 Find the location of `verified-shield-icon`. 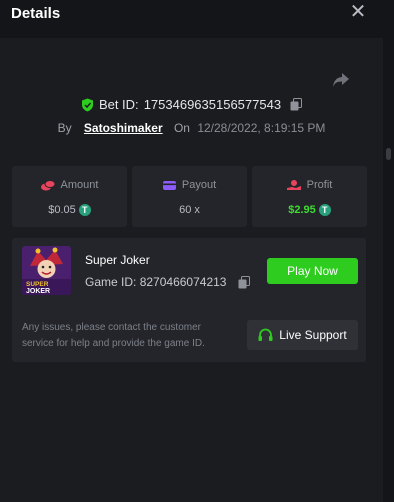

verified-shield-icon is located at coordinates (87, 104).